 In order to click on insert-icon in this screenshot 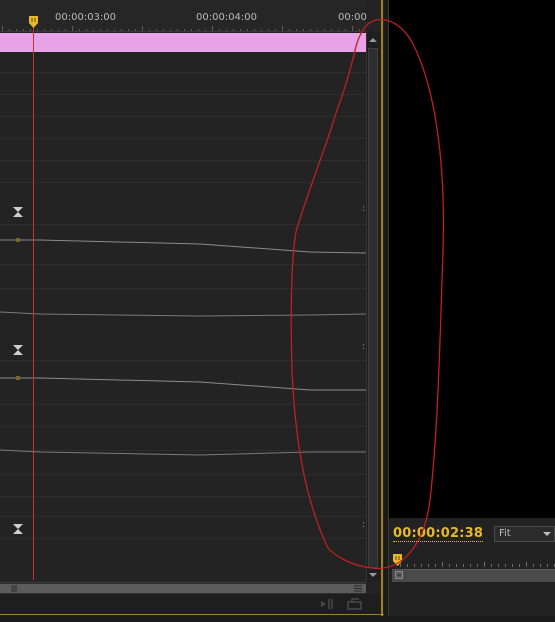, I will do `click(327, 604)`.